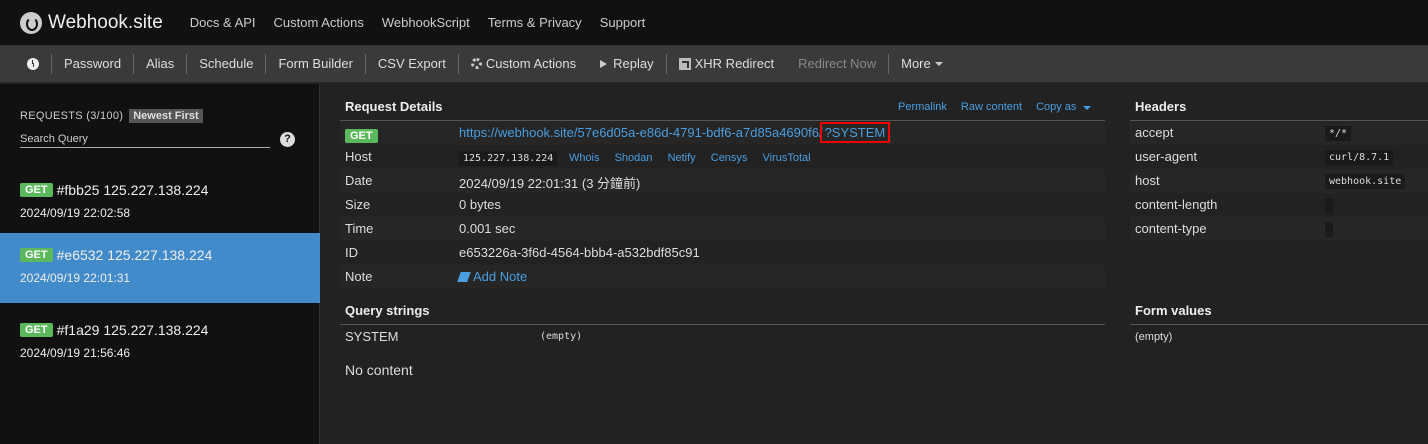 This screenshot has height=444, width=1428. I want to click on detail-actions: Permalink Raw content Copy as, so click(1008, 107).